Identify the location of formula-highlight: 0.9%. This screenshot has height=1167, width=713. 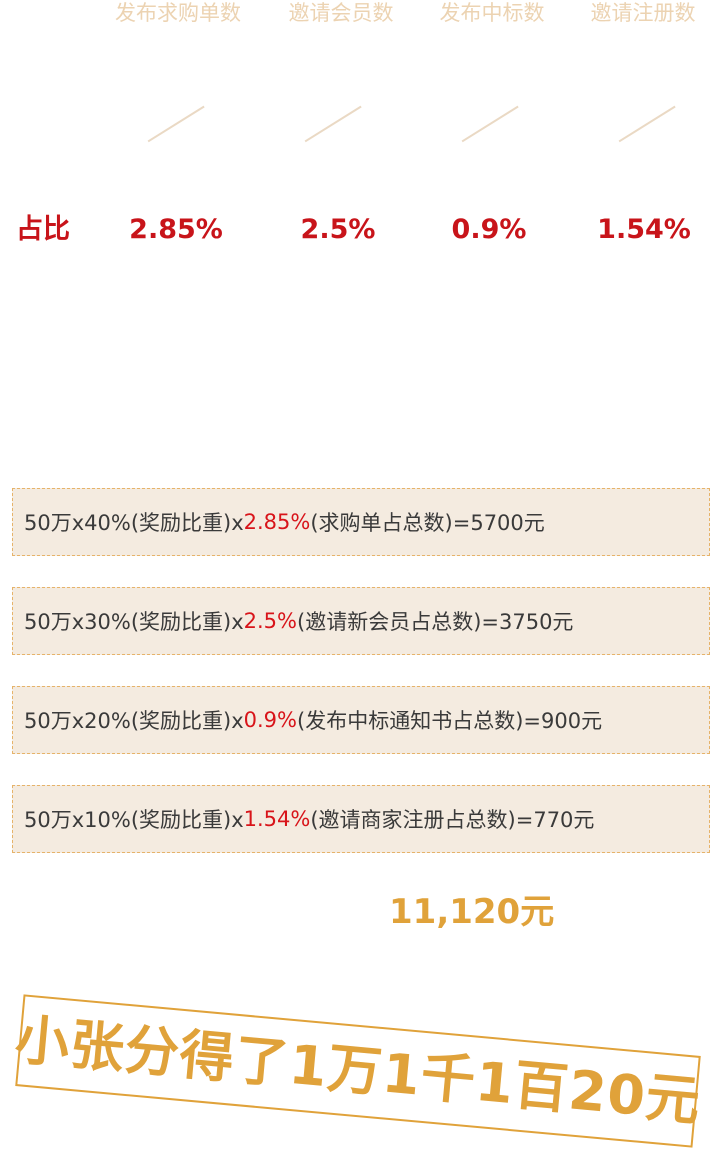
(270, 720).